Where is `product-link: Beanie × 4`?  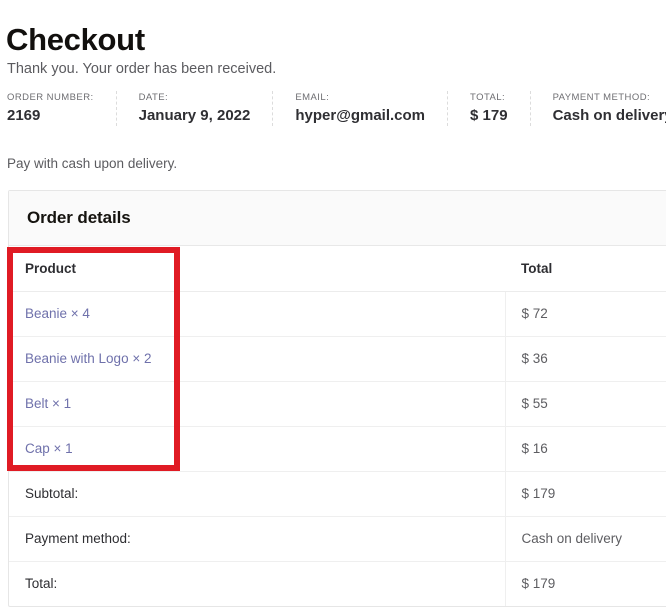 product-link: Beanie × 4 is located at coordinates (57, 313).